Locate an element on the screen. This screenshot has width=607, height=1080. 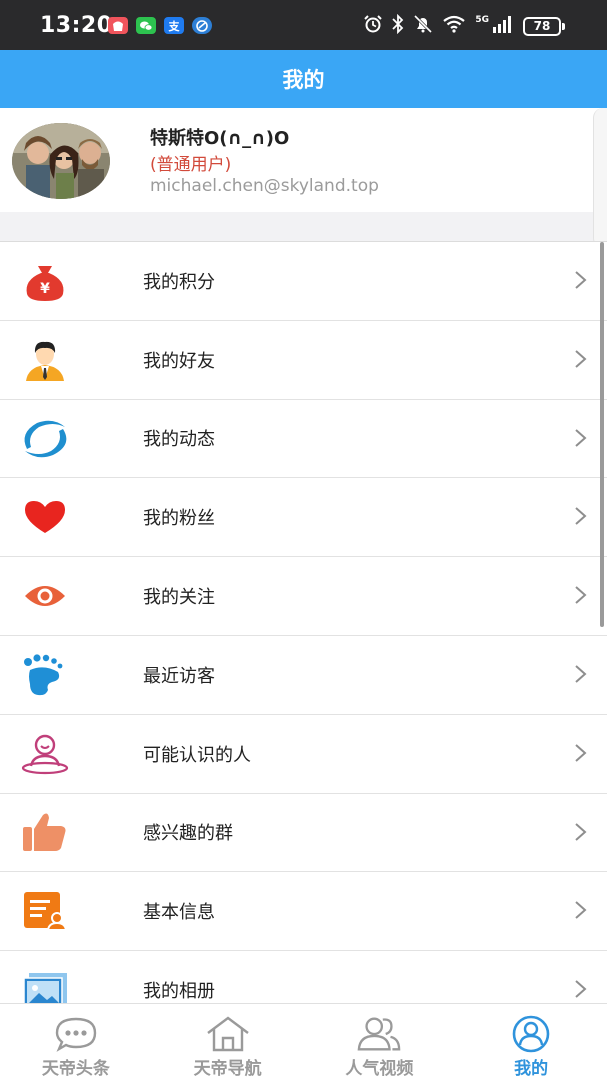
profile-email: michael.chen@skyland.top is located at coordinates (264, 186).